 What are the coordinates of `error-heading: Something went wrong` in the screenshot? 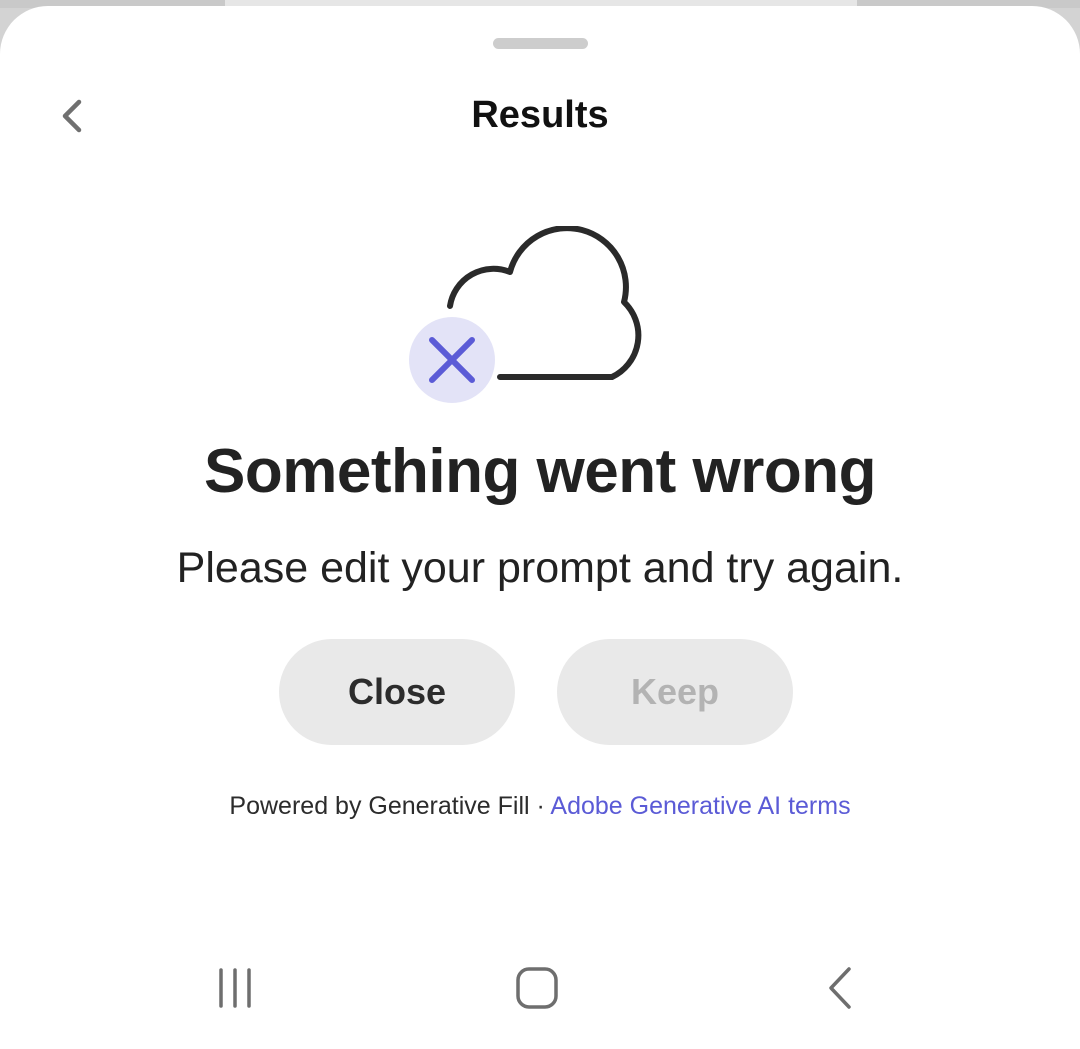 It's located at (540, 471).